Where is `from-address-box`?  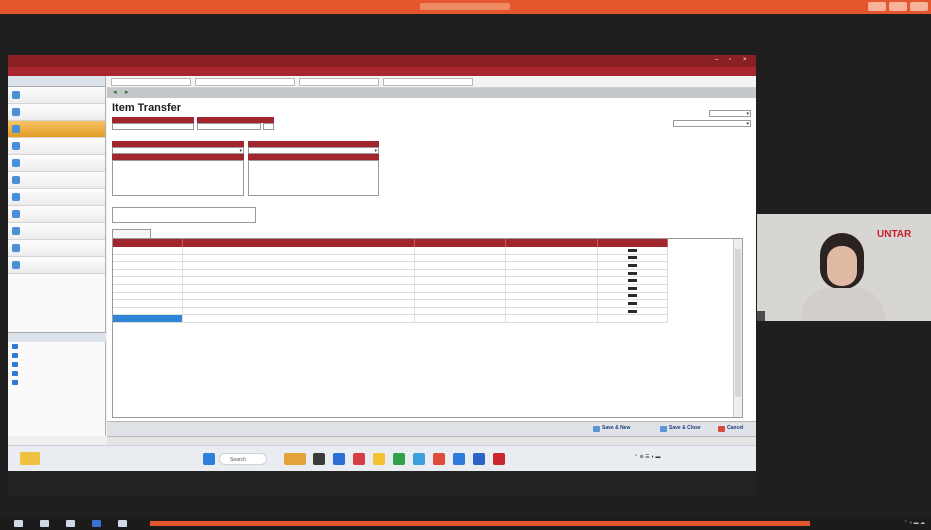
from-address-box is located at coordinates (178, 178).